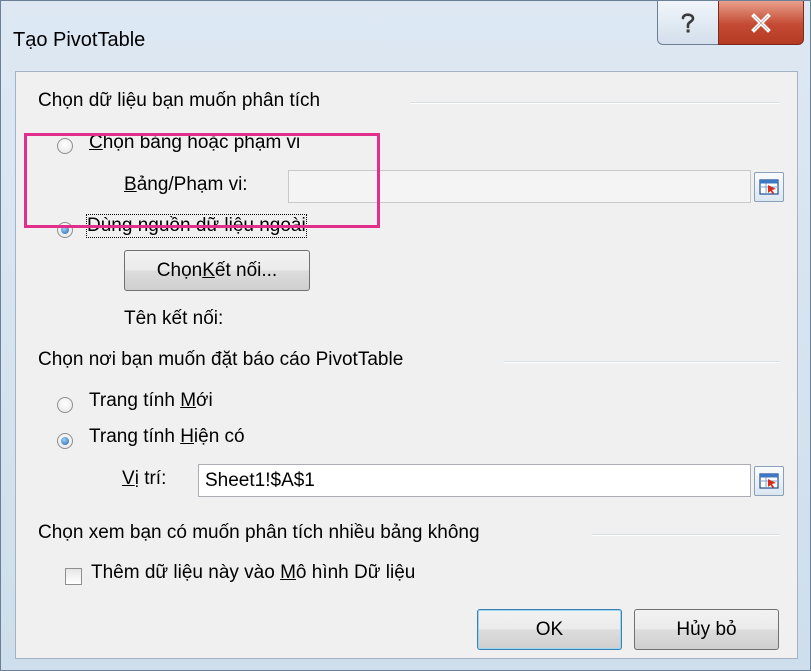 This screenshot has height=671, width=811. I want to click on location-collapse-button, so click(769, 481).